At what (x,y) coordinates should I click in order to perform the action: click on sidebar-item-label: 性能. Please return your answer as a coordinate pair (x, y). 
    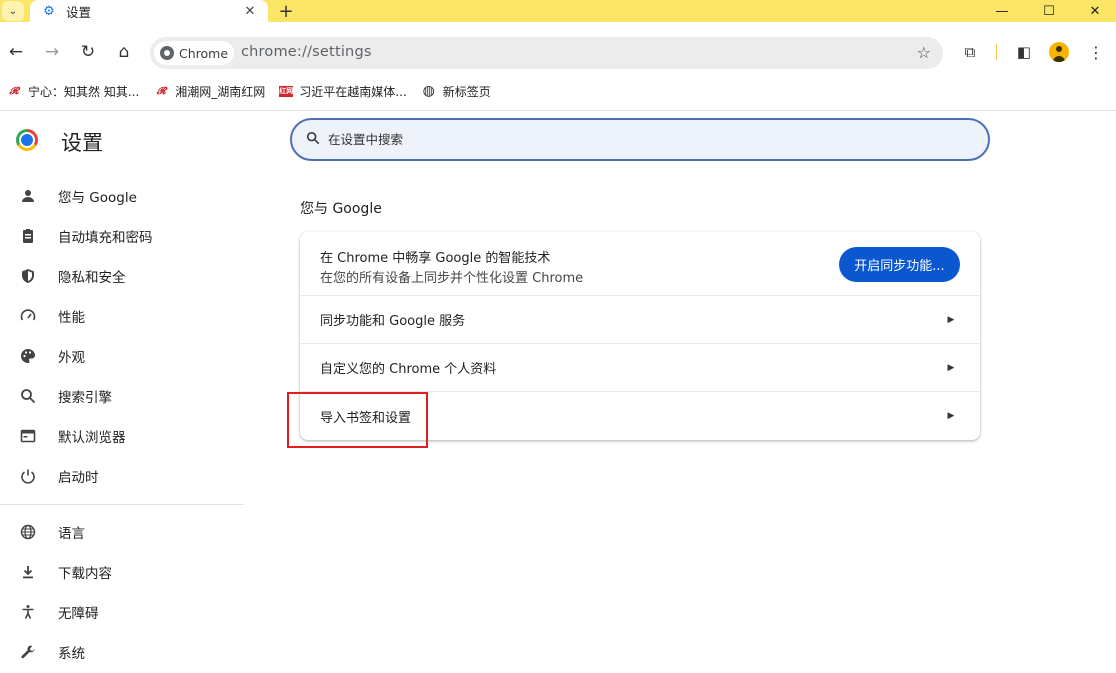
    Looking at the image, I should click on (71, 318).